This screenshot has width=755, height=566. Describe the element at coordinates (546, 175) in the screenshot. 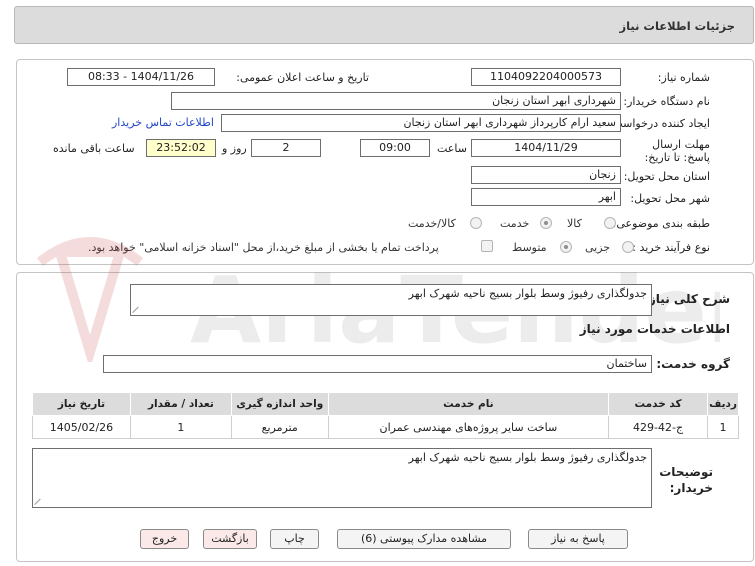

I see `province-field: زنجان` at that location.